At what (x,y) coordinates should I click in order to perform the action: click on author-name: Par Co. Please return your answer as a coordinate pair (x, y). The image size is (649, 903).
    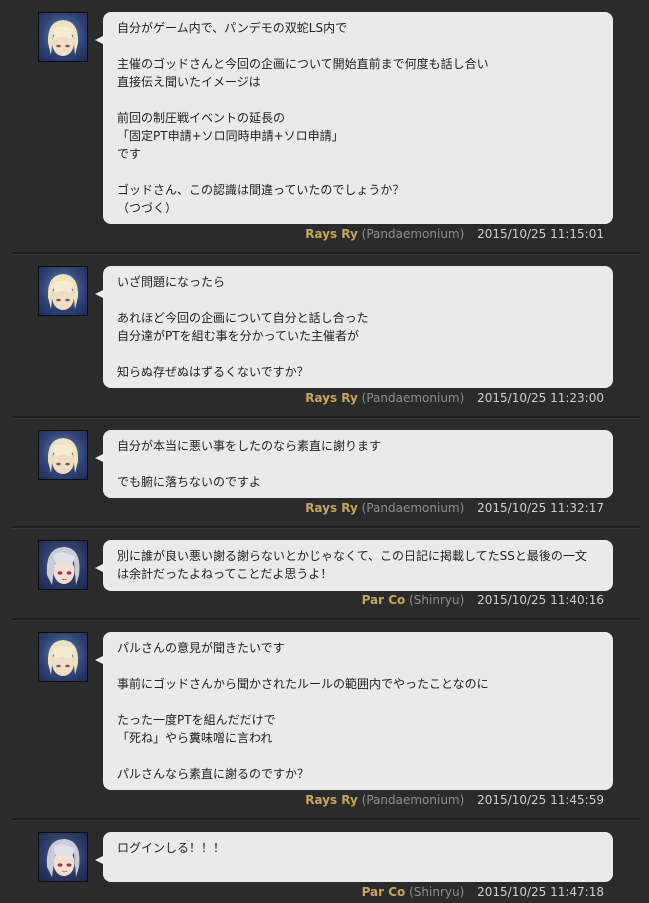
    Looking at the image, I should click on (384, 892).